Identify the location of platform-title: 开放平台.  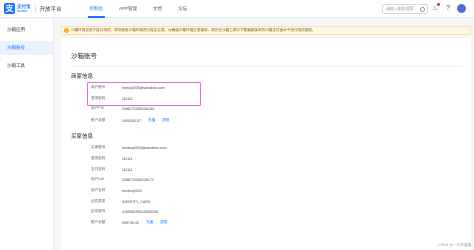
(50, 9).